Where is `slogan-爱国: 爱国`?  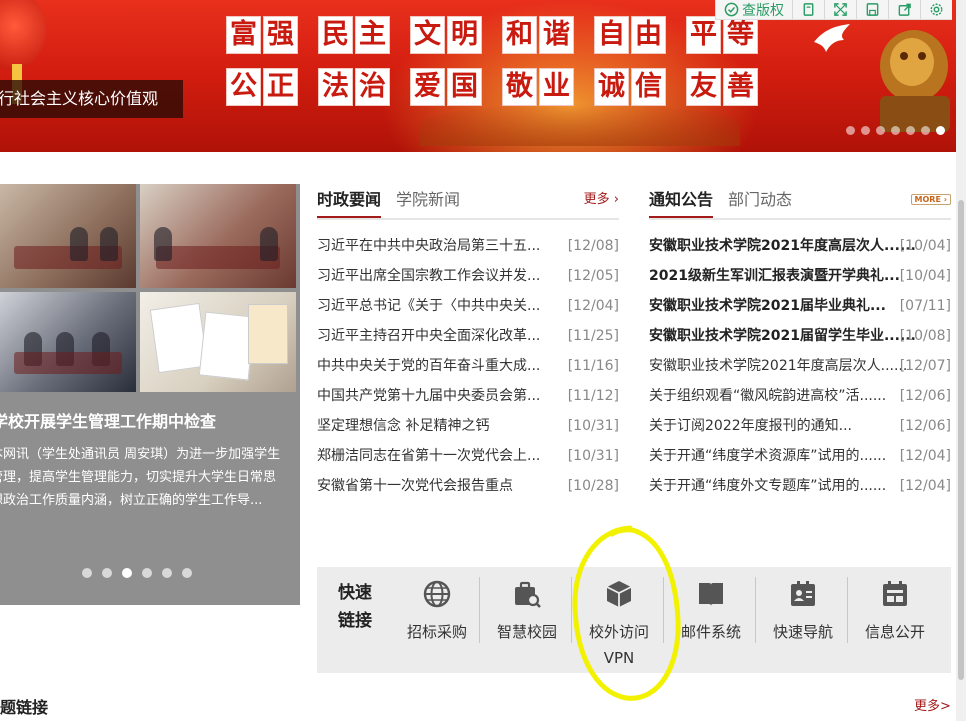 slogan-爱国: 爱国 is located at coordinates (447, 87).